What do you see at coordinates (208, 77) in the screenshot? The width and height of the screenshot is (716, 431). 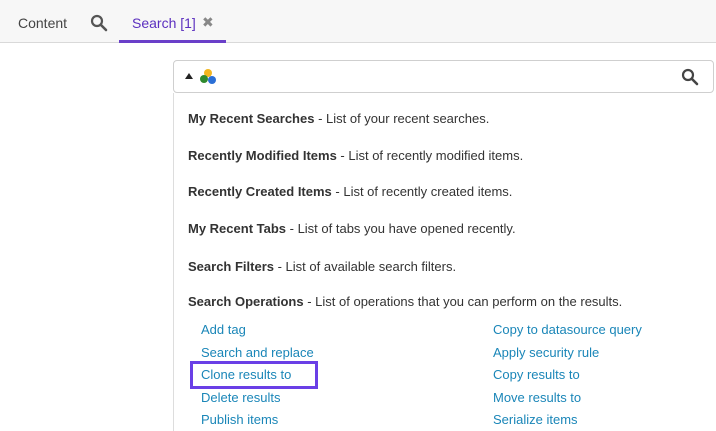 I see `database-icon` at bounding box center [208, 77].